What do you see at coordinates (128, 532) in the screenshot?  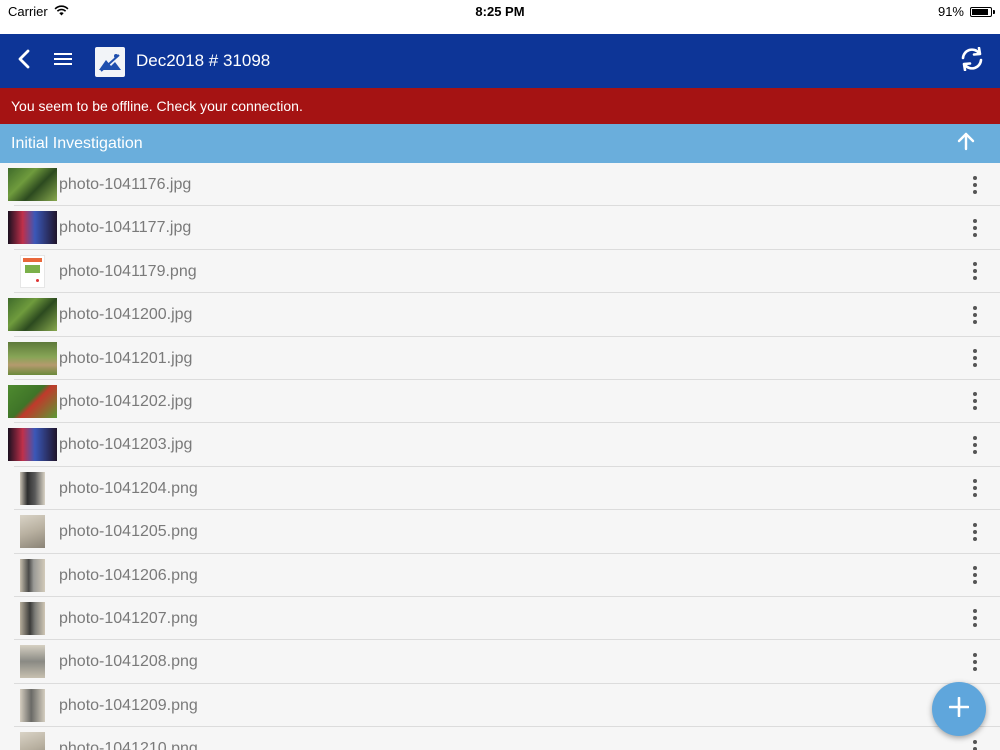 I see `file-name: photo-1041205.png` at bounding box center [128, 532].